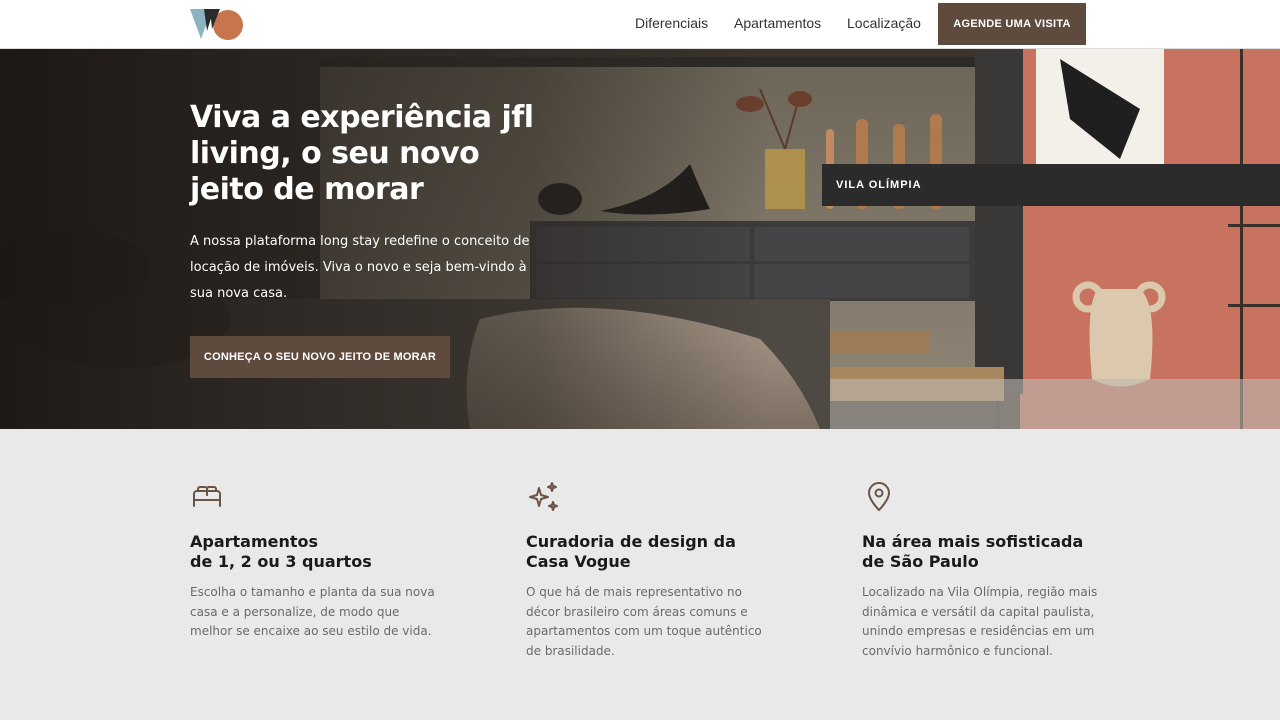  Describe the element at coordinates (281, 551) in the screenshot. I see `feature-title: Apartamentos de 1, 2 ou 3 quartos` at that location.